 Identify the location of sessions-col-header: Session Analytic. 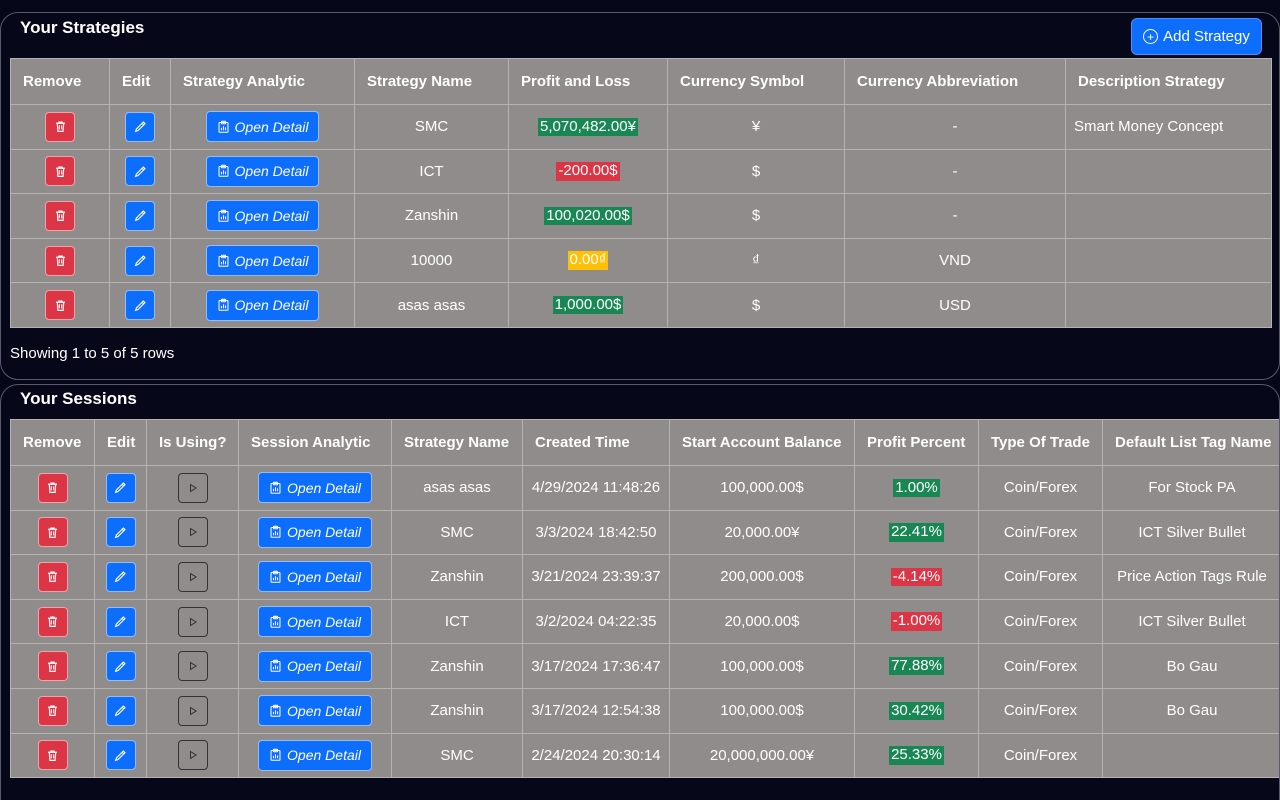
(315, 442).